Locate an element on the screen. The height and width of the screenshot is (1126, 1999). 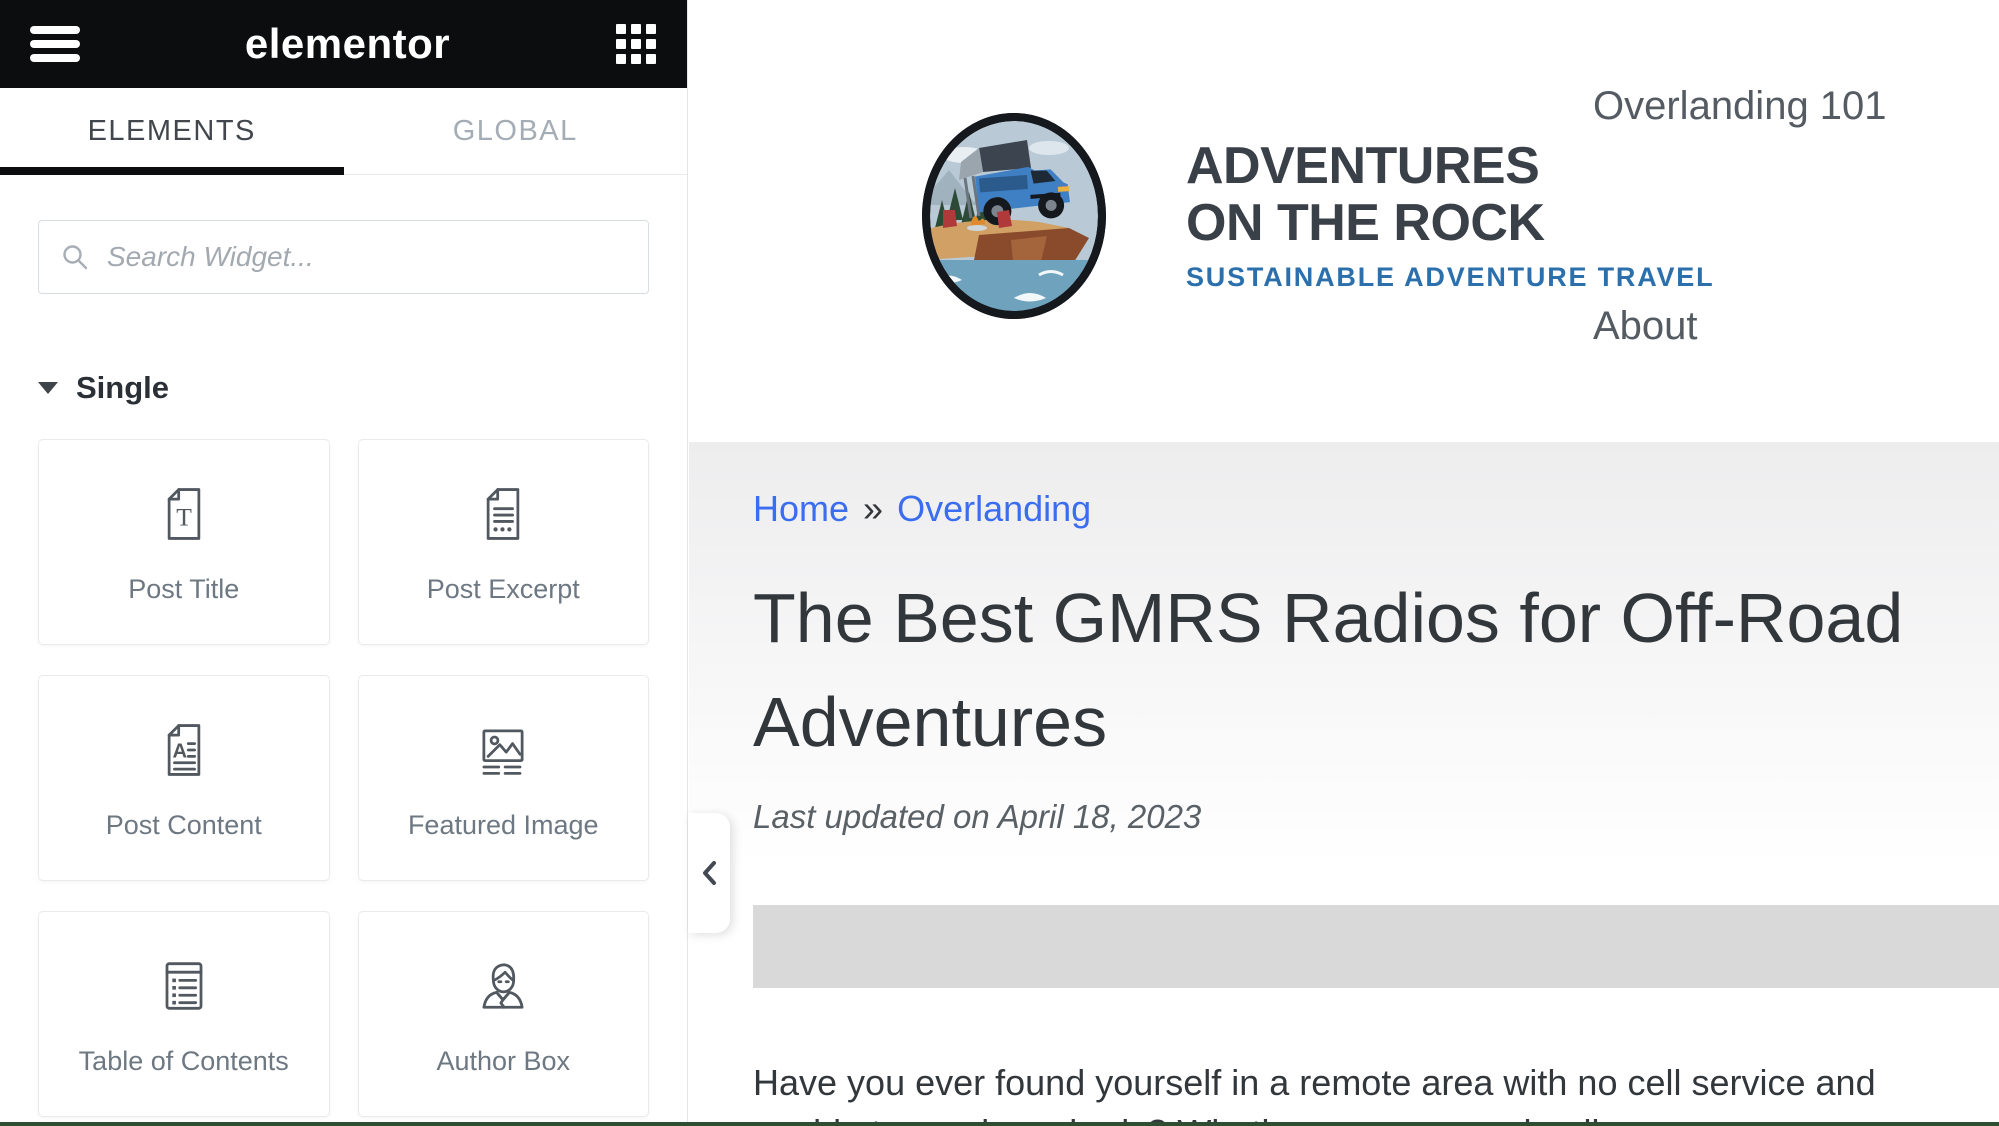
table-of-contents-icon is located at coordinates (184, 986).